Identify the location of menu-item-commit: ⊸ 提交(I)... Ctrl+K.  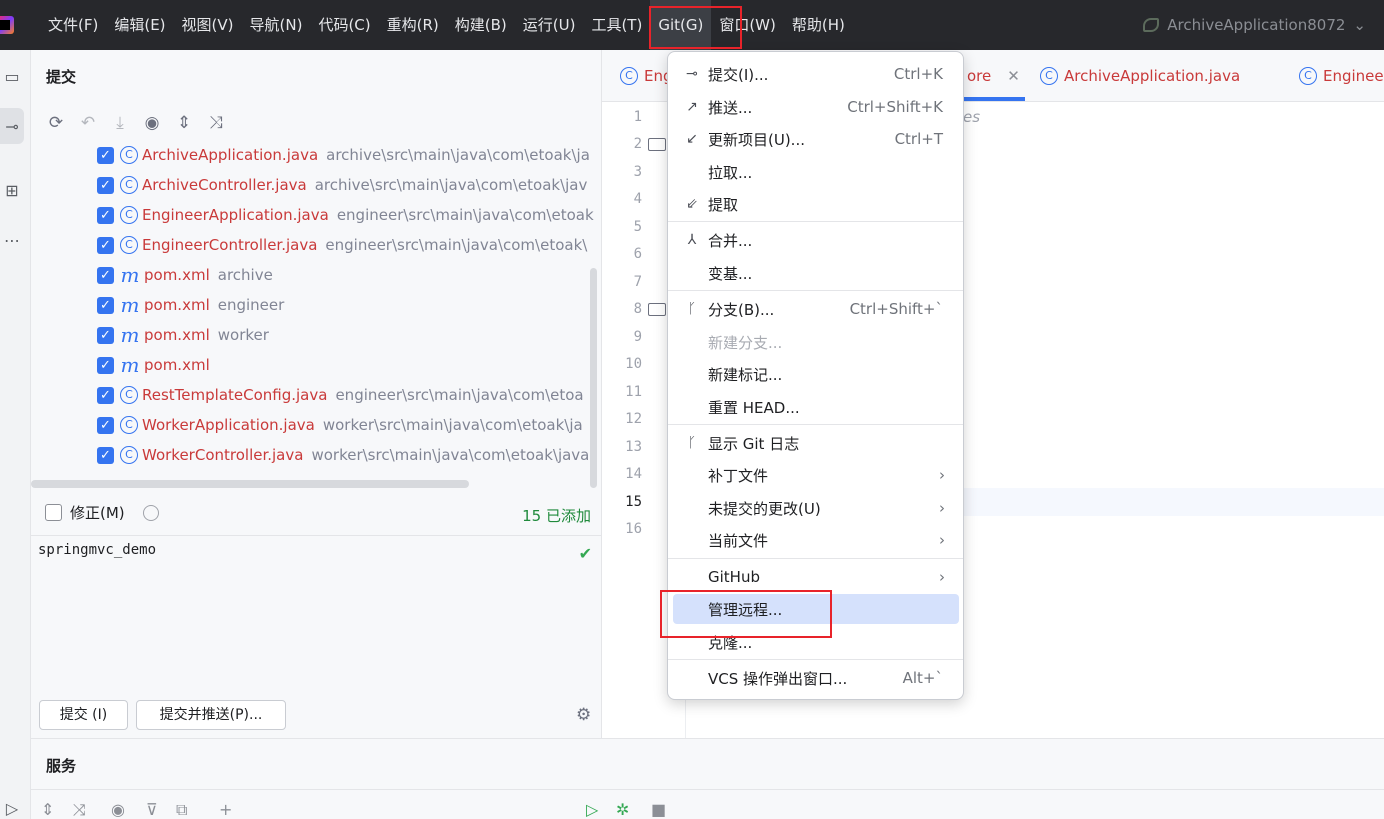
(816, 74).